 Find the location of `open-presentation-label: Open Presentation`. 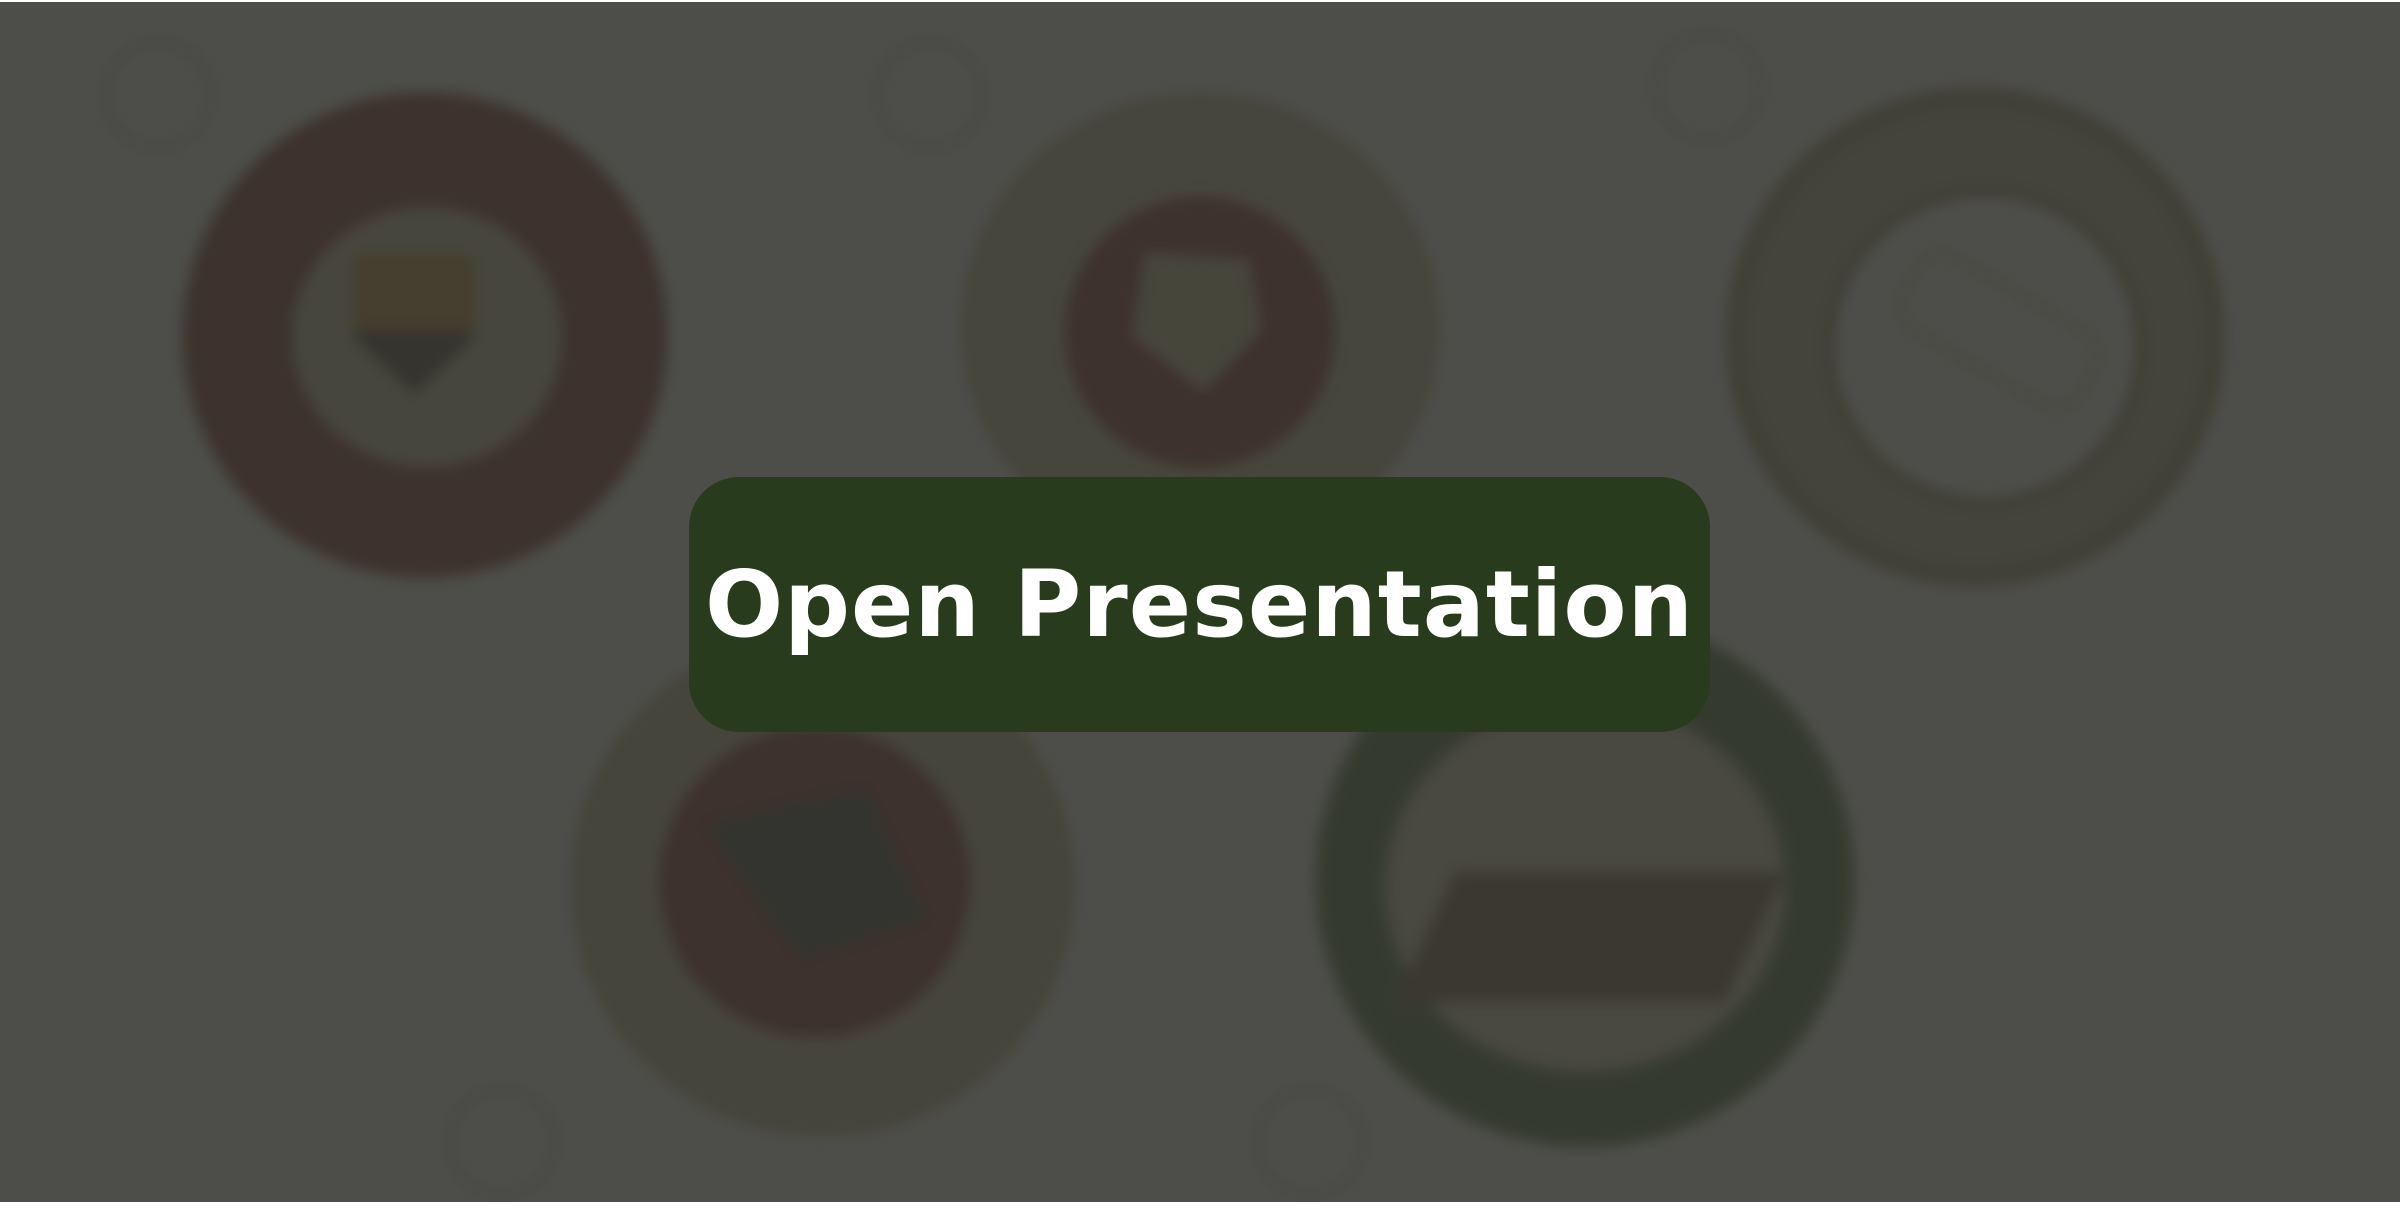

open-presentation-label: Open Presentation is located at coordinates (1199, 604).